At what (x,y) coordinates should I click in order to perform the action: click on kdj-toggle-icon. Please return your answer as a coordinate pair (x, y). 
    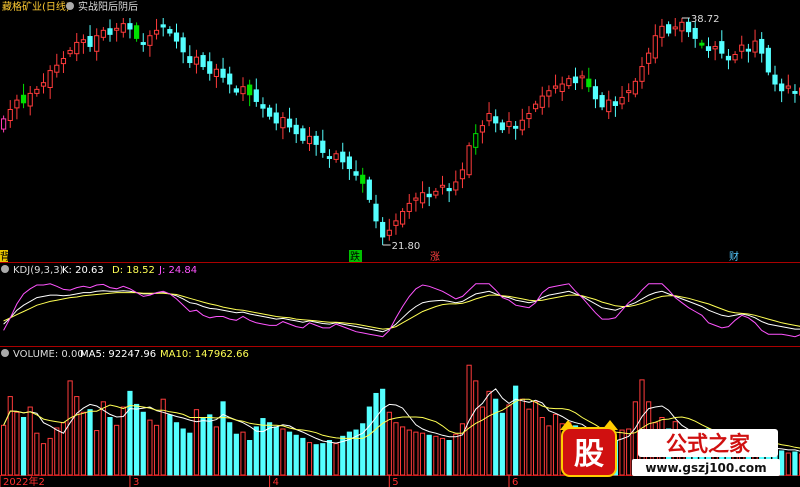
    Looking at the image, I should click on (5, 269).